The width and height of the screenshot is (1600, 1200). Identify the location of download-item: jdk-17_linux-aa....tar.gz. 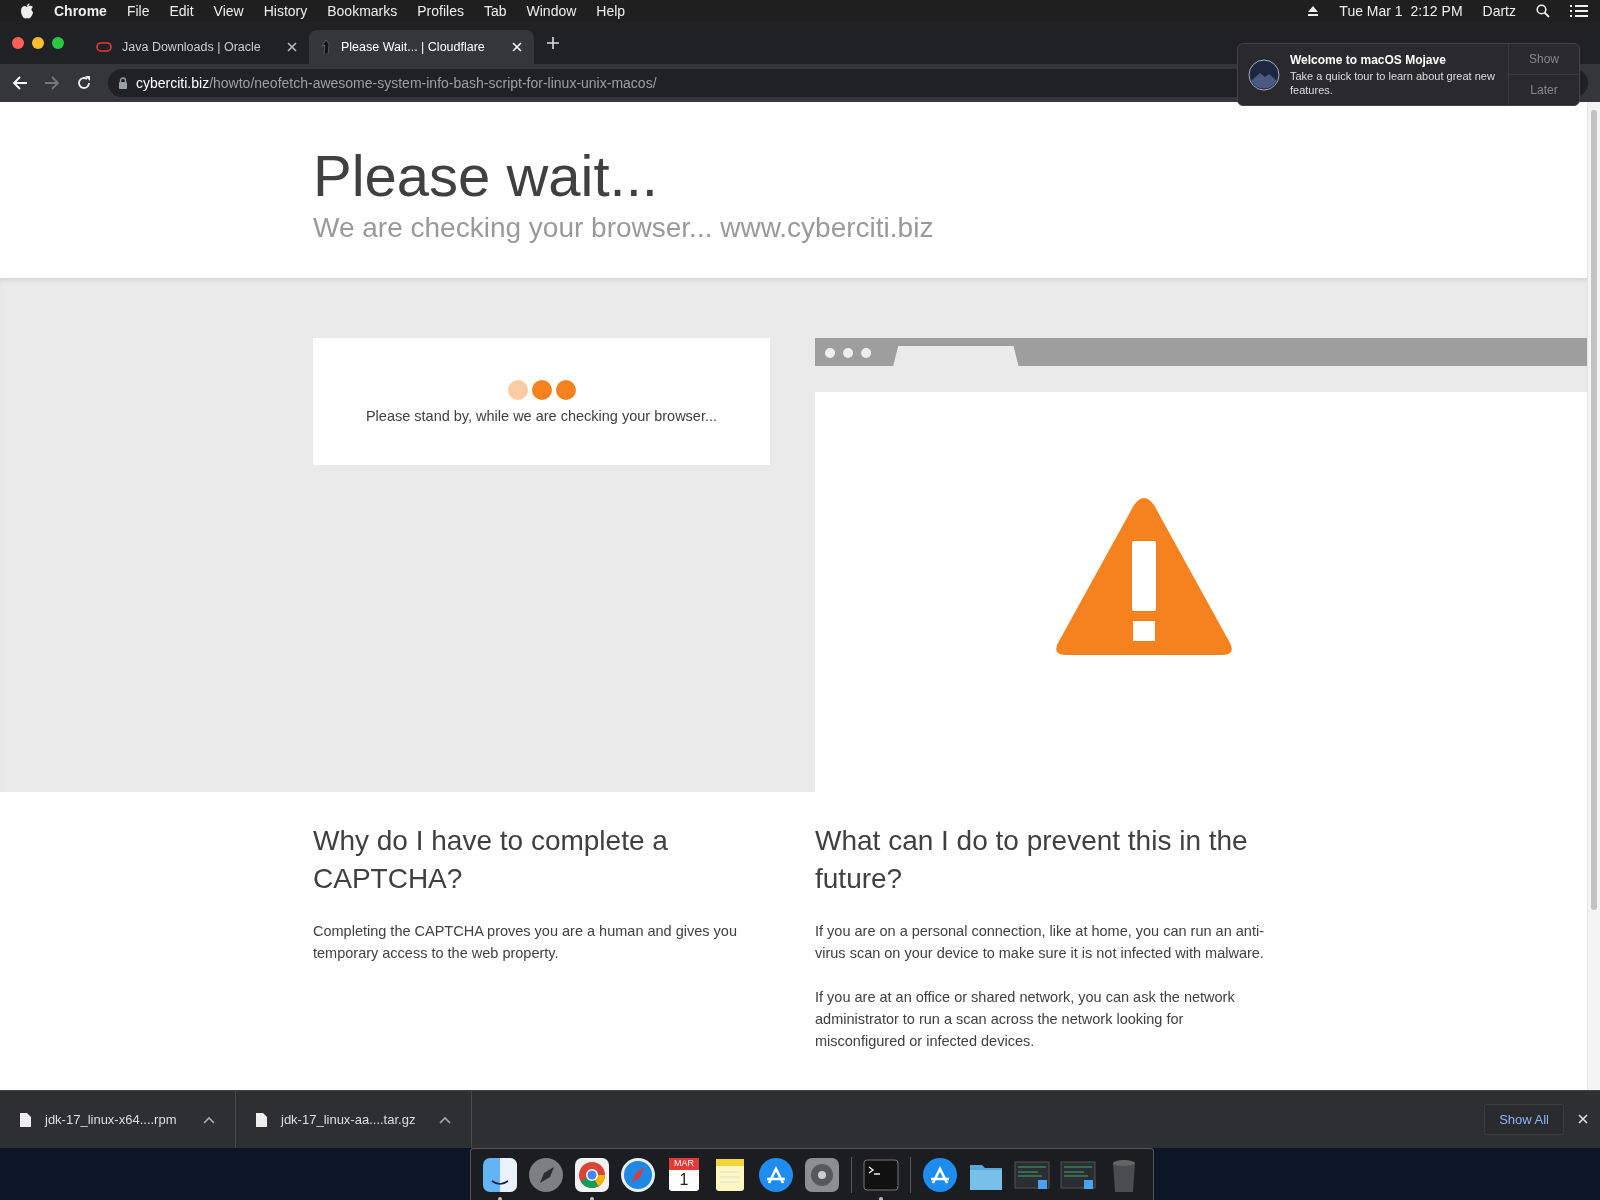
(354, 1119).